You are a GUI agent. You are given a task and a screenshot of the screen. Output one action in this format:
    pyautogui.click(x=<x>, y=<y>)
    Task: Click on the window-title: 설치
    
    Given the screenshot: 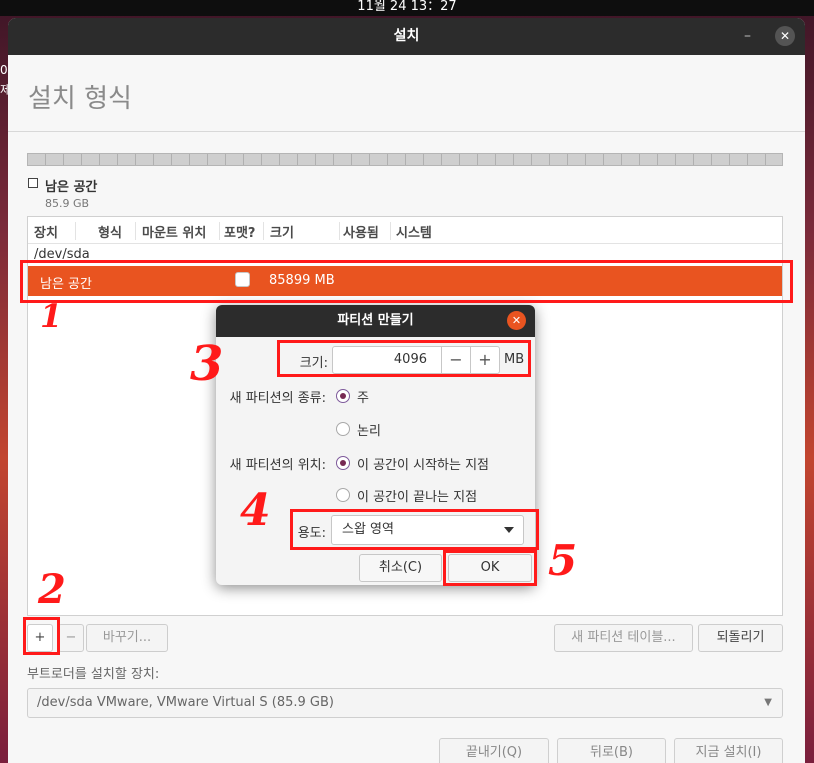 What is the action you would take?
    pyautogui.click(x=406, y=36)
    